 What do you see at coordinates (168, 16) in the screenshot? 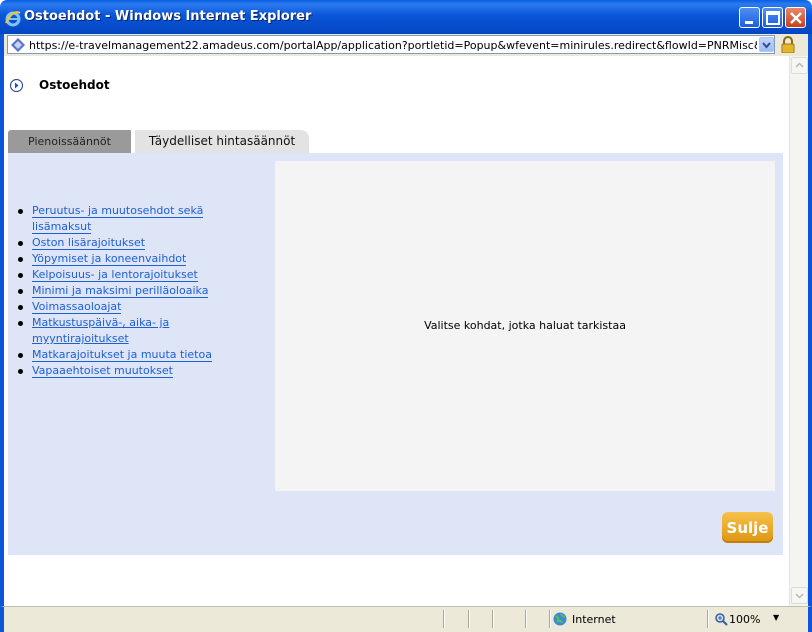
I see `window-title: Ostoehdot - Windows Internet Explorer` at bounding box center [168, 16].